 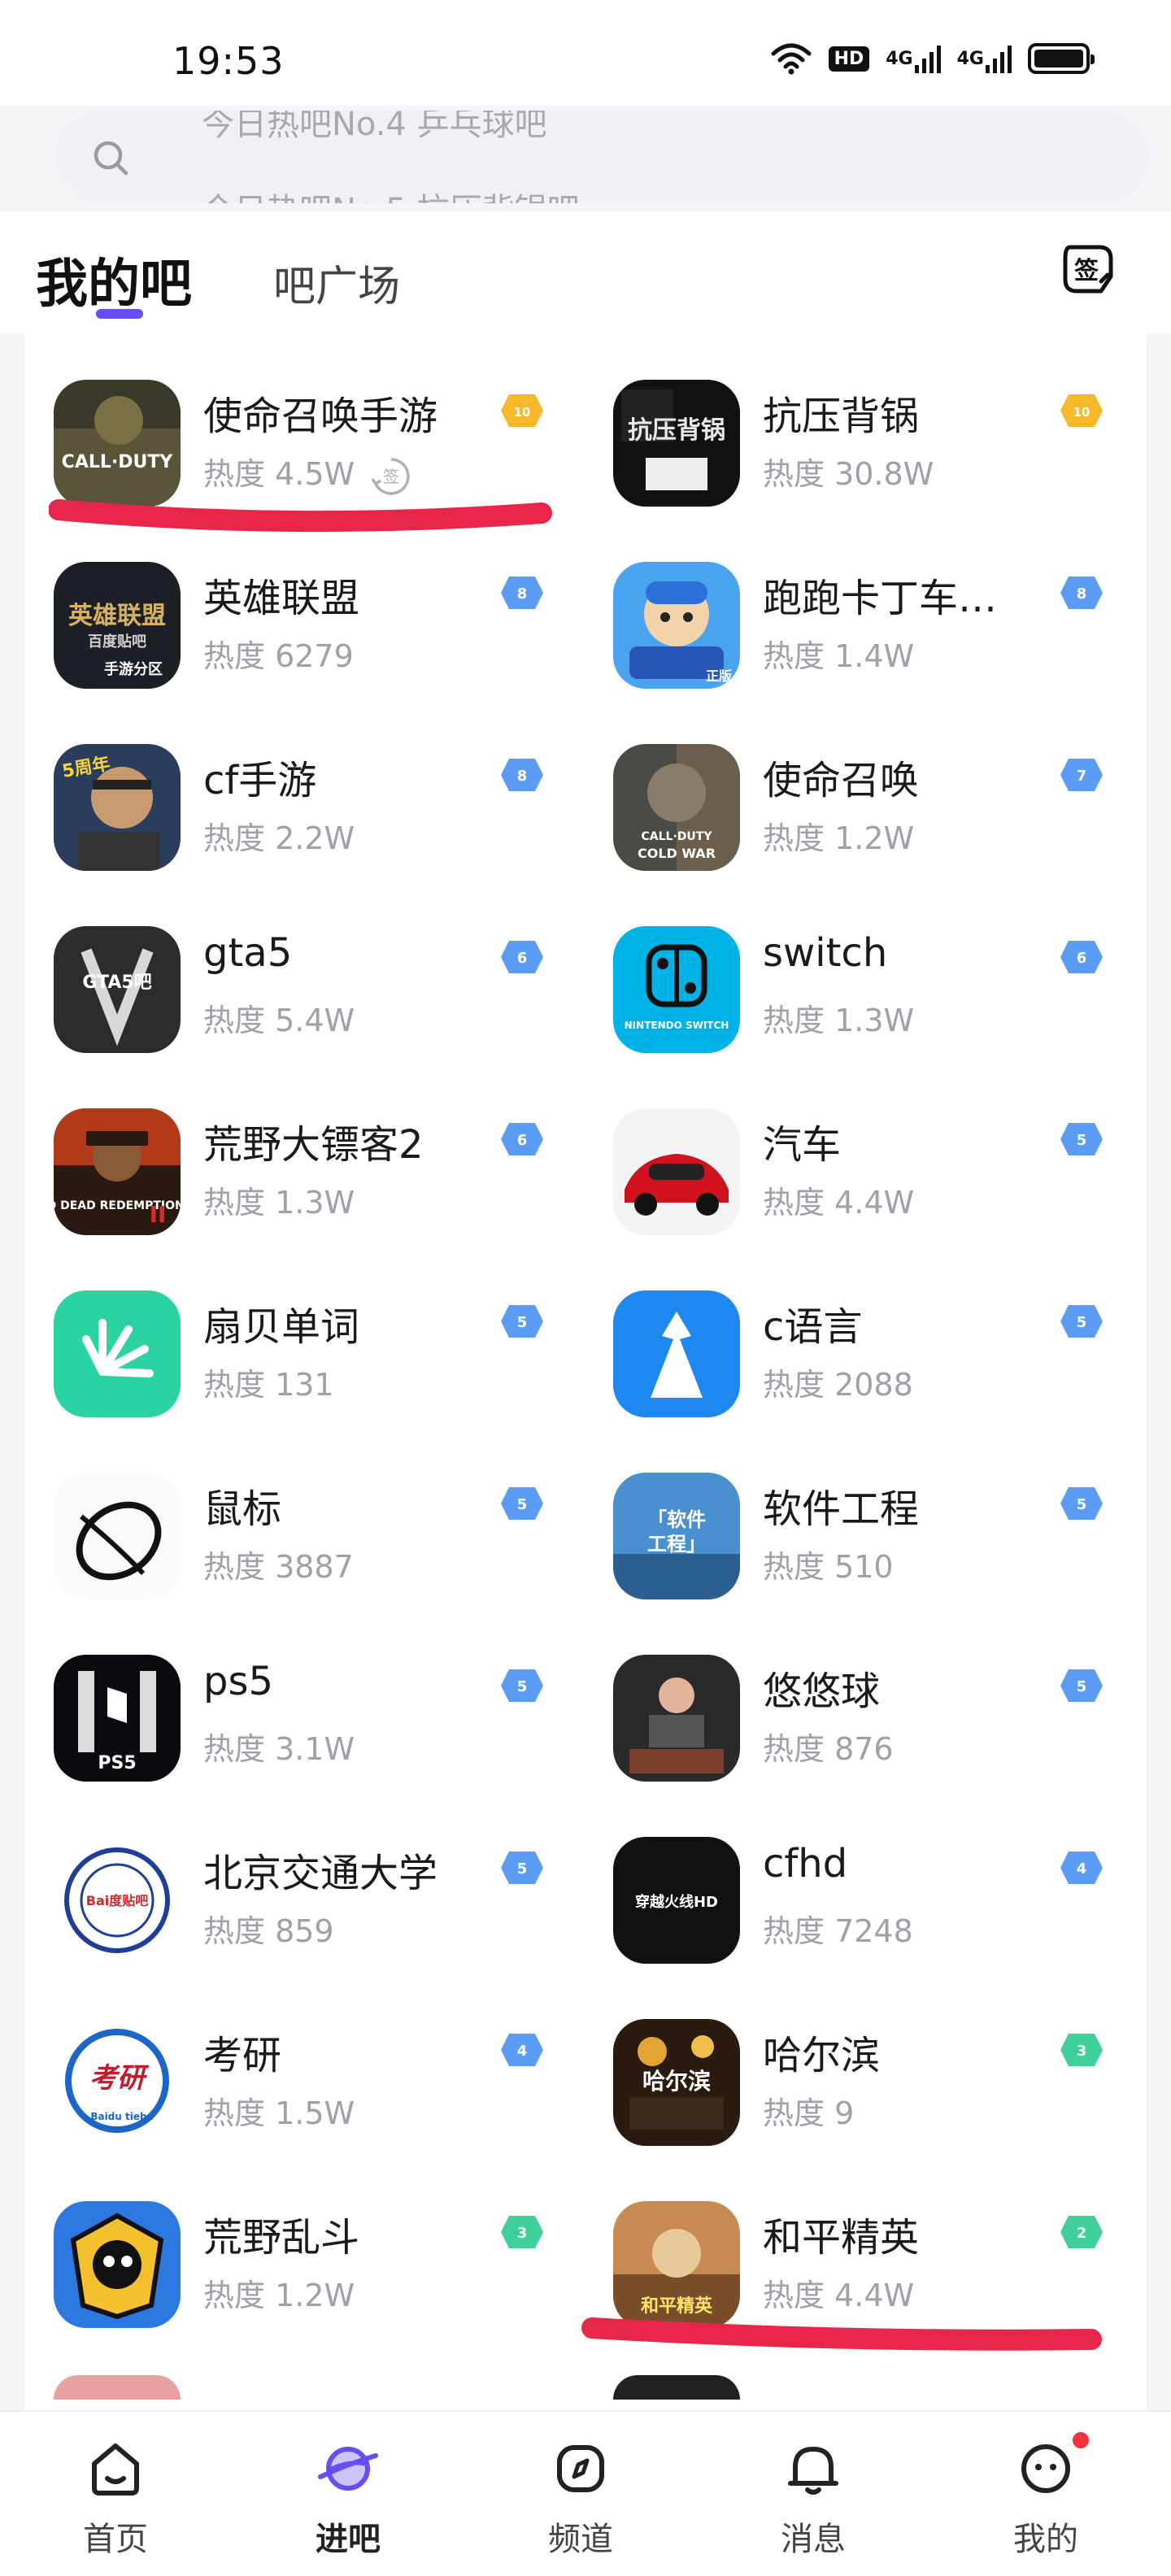 What do you see at coordinates (829, 1749) in the screenshot?
I see `bar-heat: 热度 876` at bounding box center [829, 1749].